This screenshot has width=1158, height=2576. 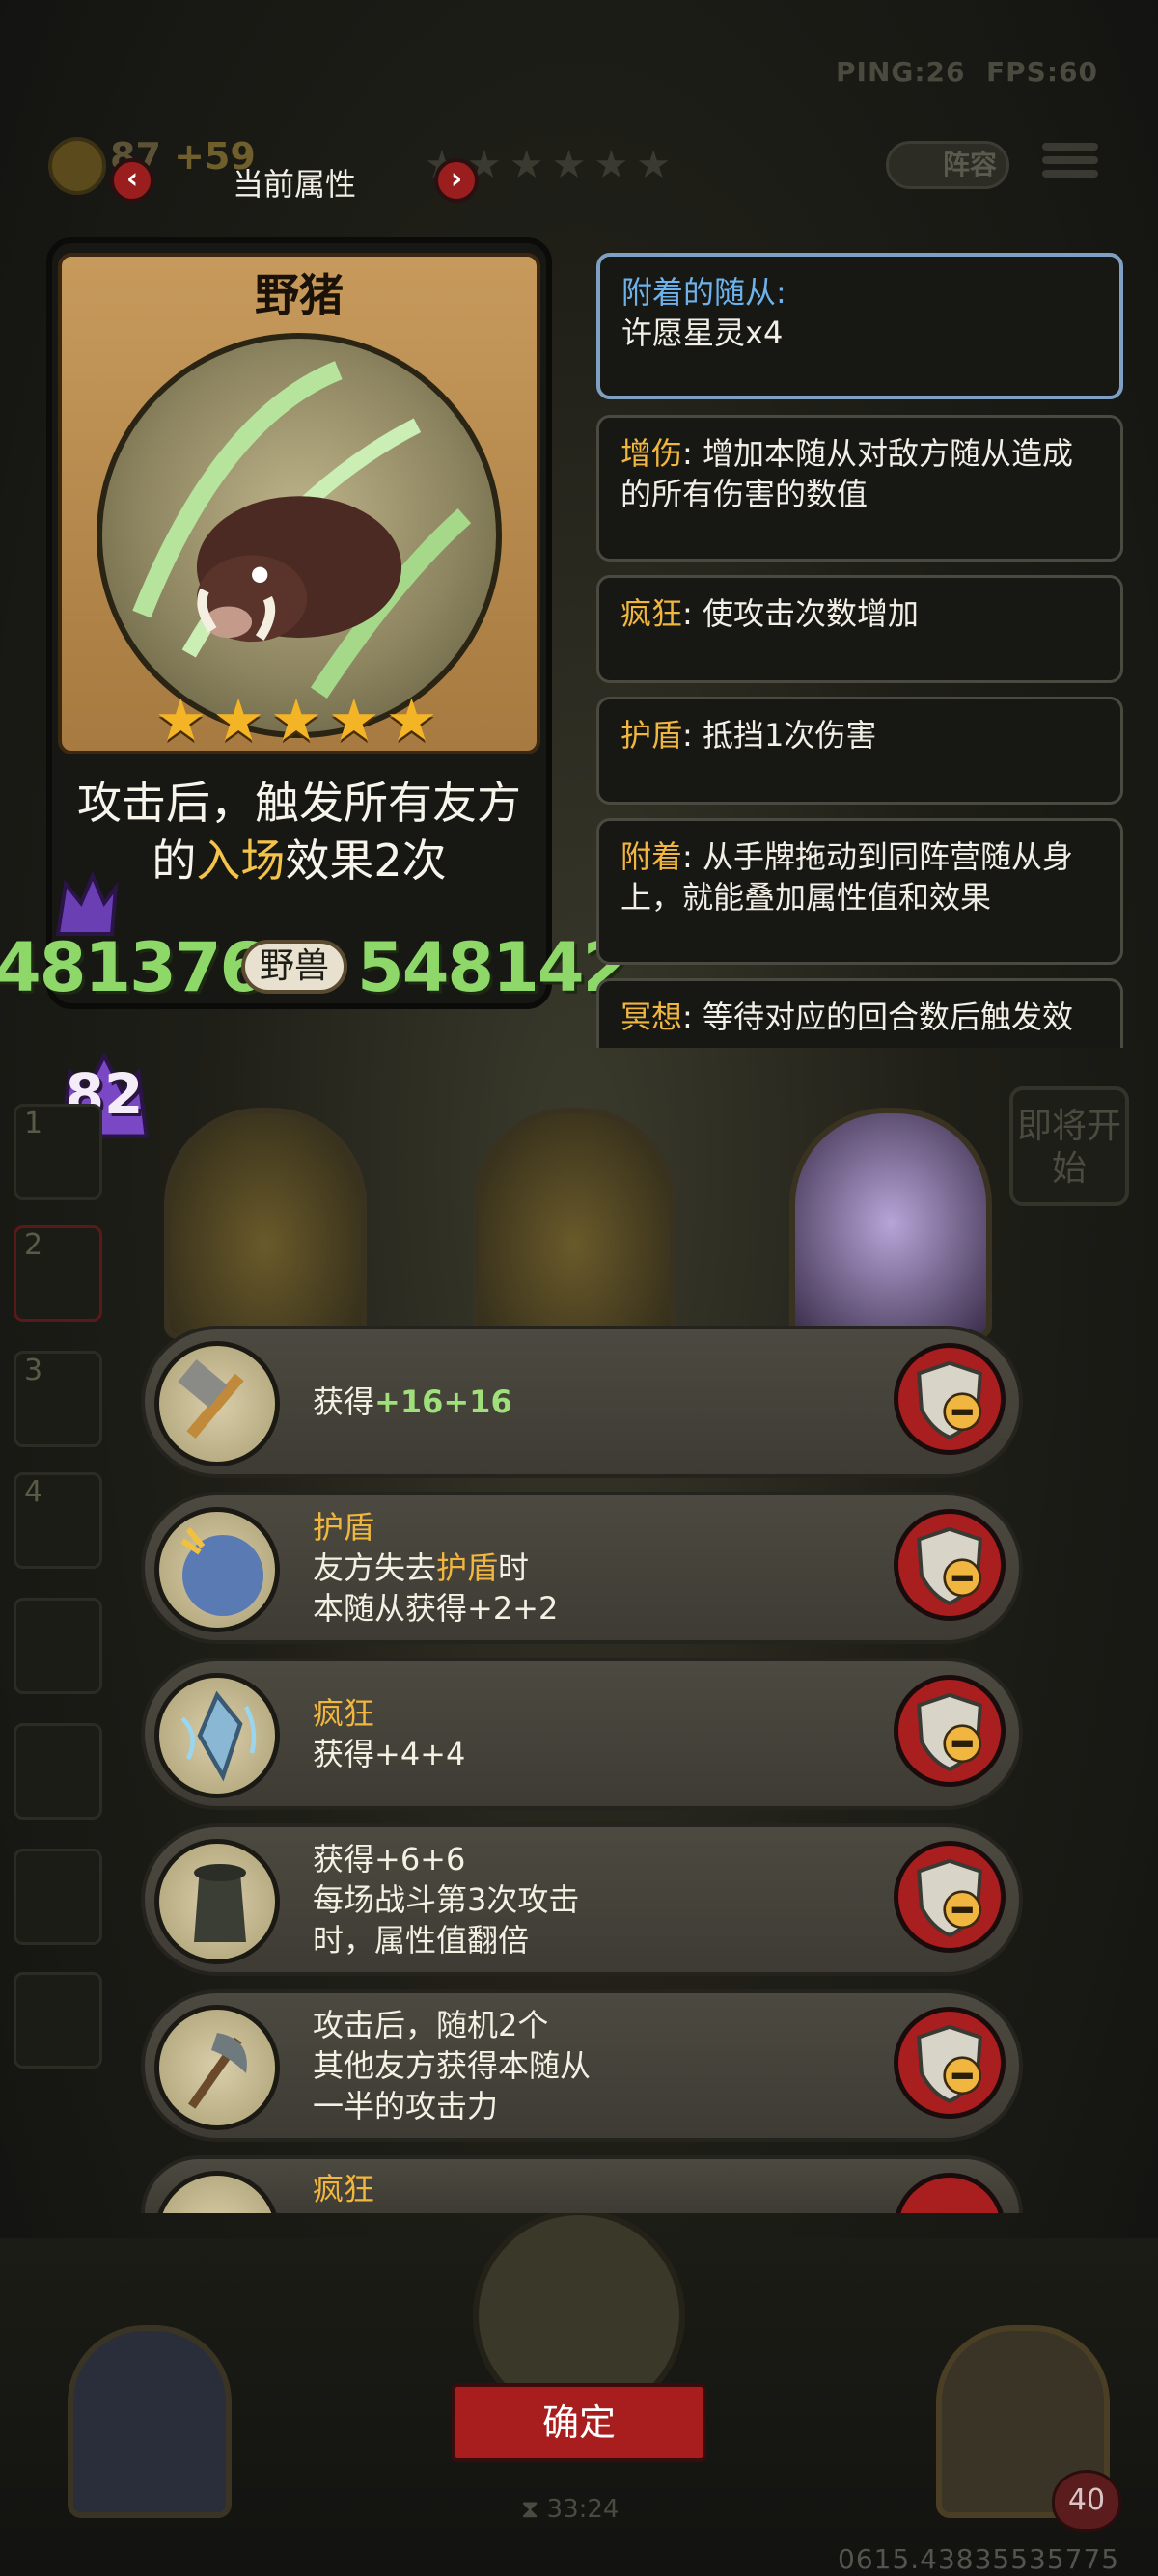 I want to click on slot-number: 4, so click(x=33, y=1492).